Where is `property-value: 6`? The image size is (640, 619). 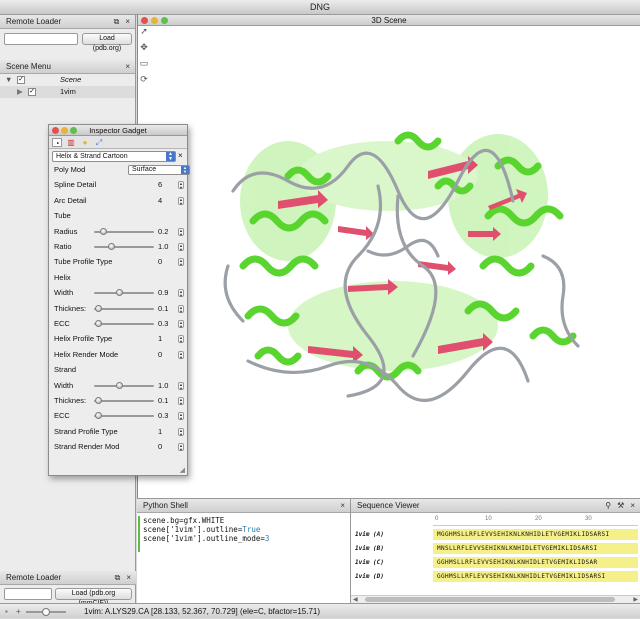 property-value: 6 is located at coordinates (168, 185).